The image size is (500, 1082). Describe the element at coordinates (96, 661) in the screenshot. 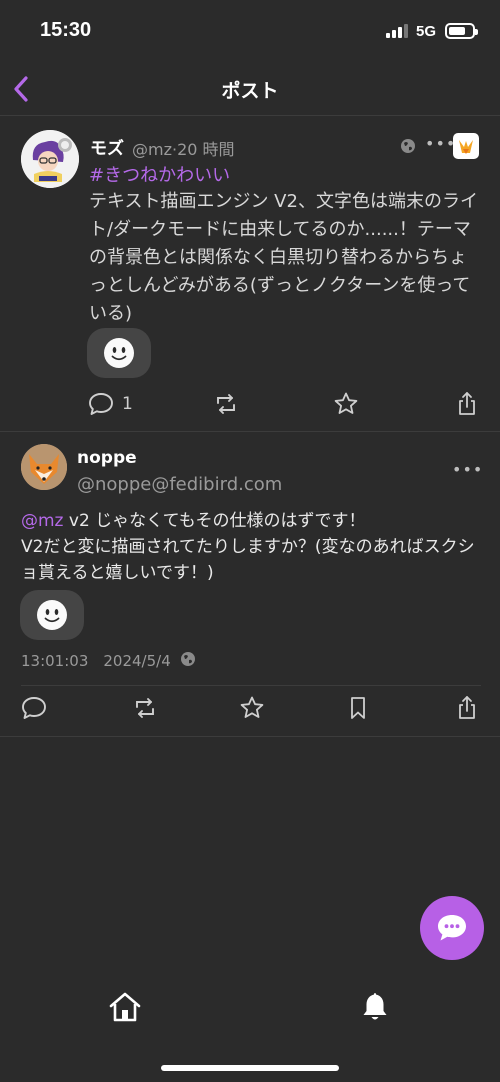

I see `post-timestamp: 13:01:03 2024/5/4` at that location.